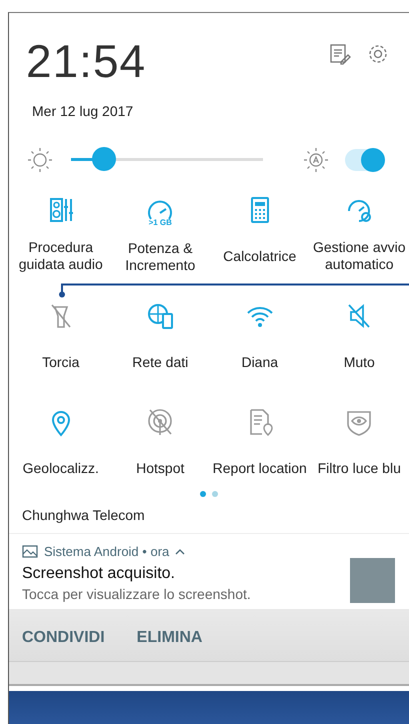 The height and width of the screenshot is (724, 409). I want to click on quick-setting-tile: Hotspot, so click(160, 451).